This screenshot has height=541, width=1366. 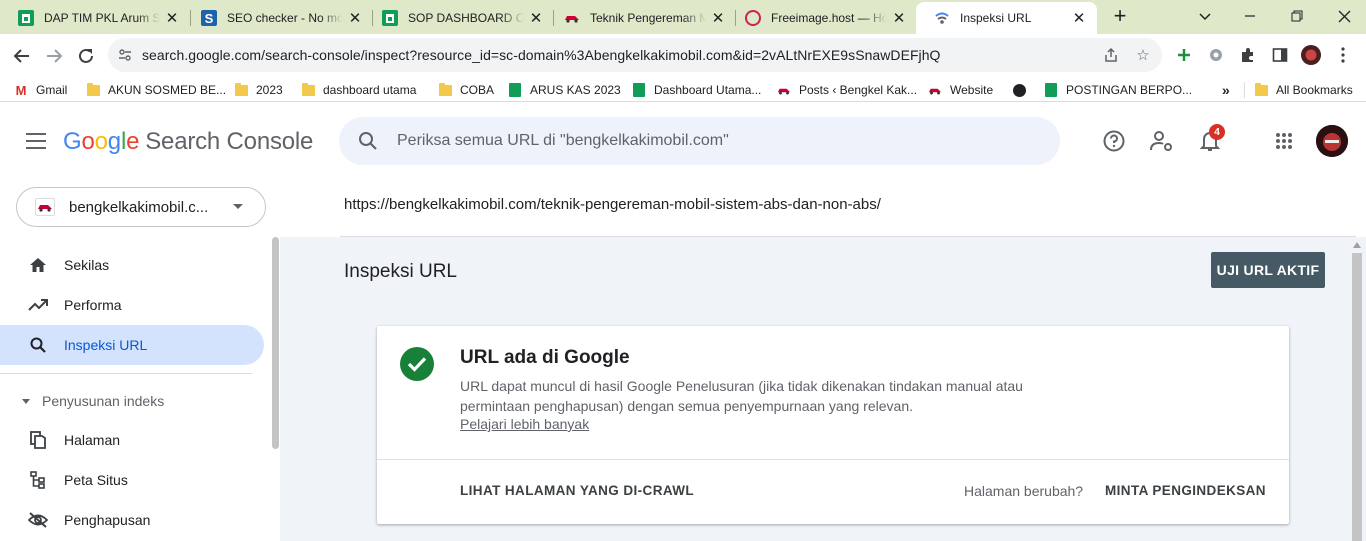 I want to click on logo-letter: g, so click(x=114, y=141).